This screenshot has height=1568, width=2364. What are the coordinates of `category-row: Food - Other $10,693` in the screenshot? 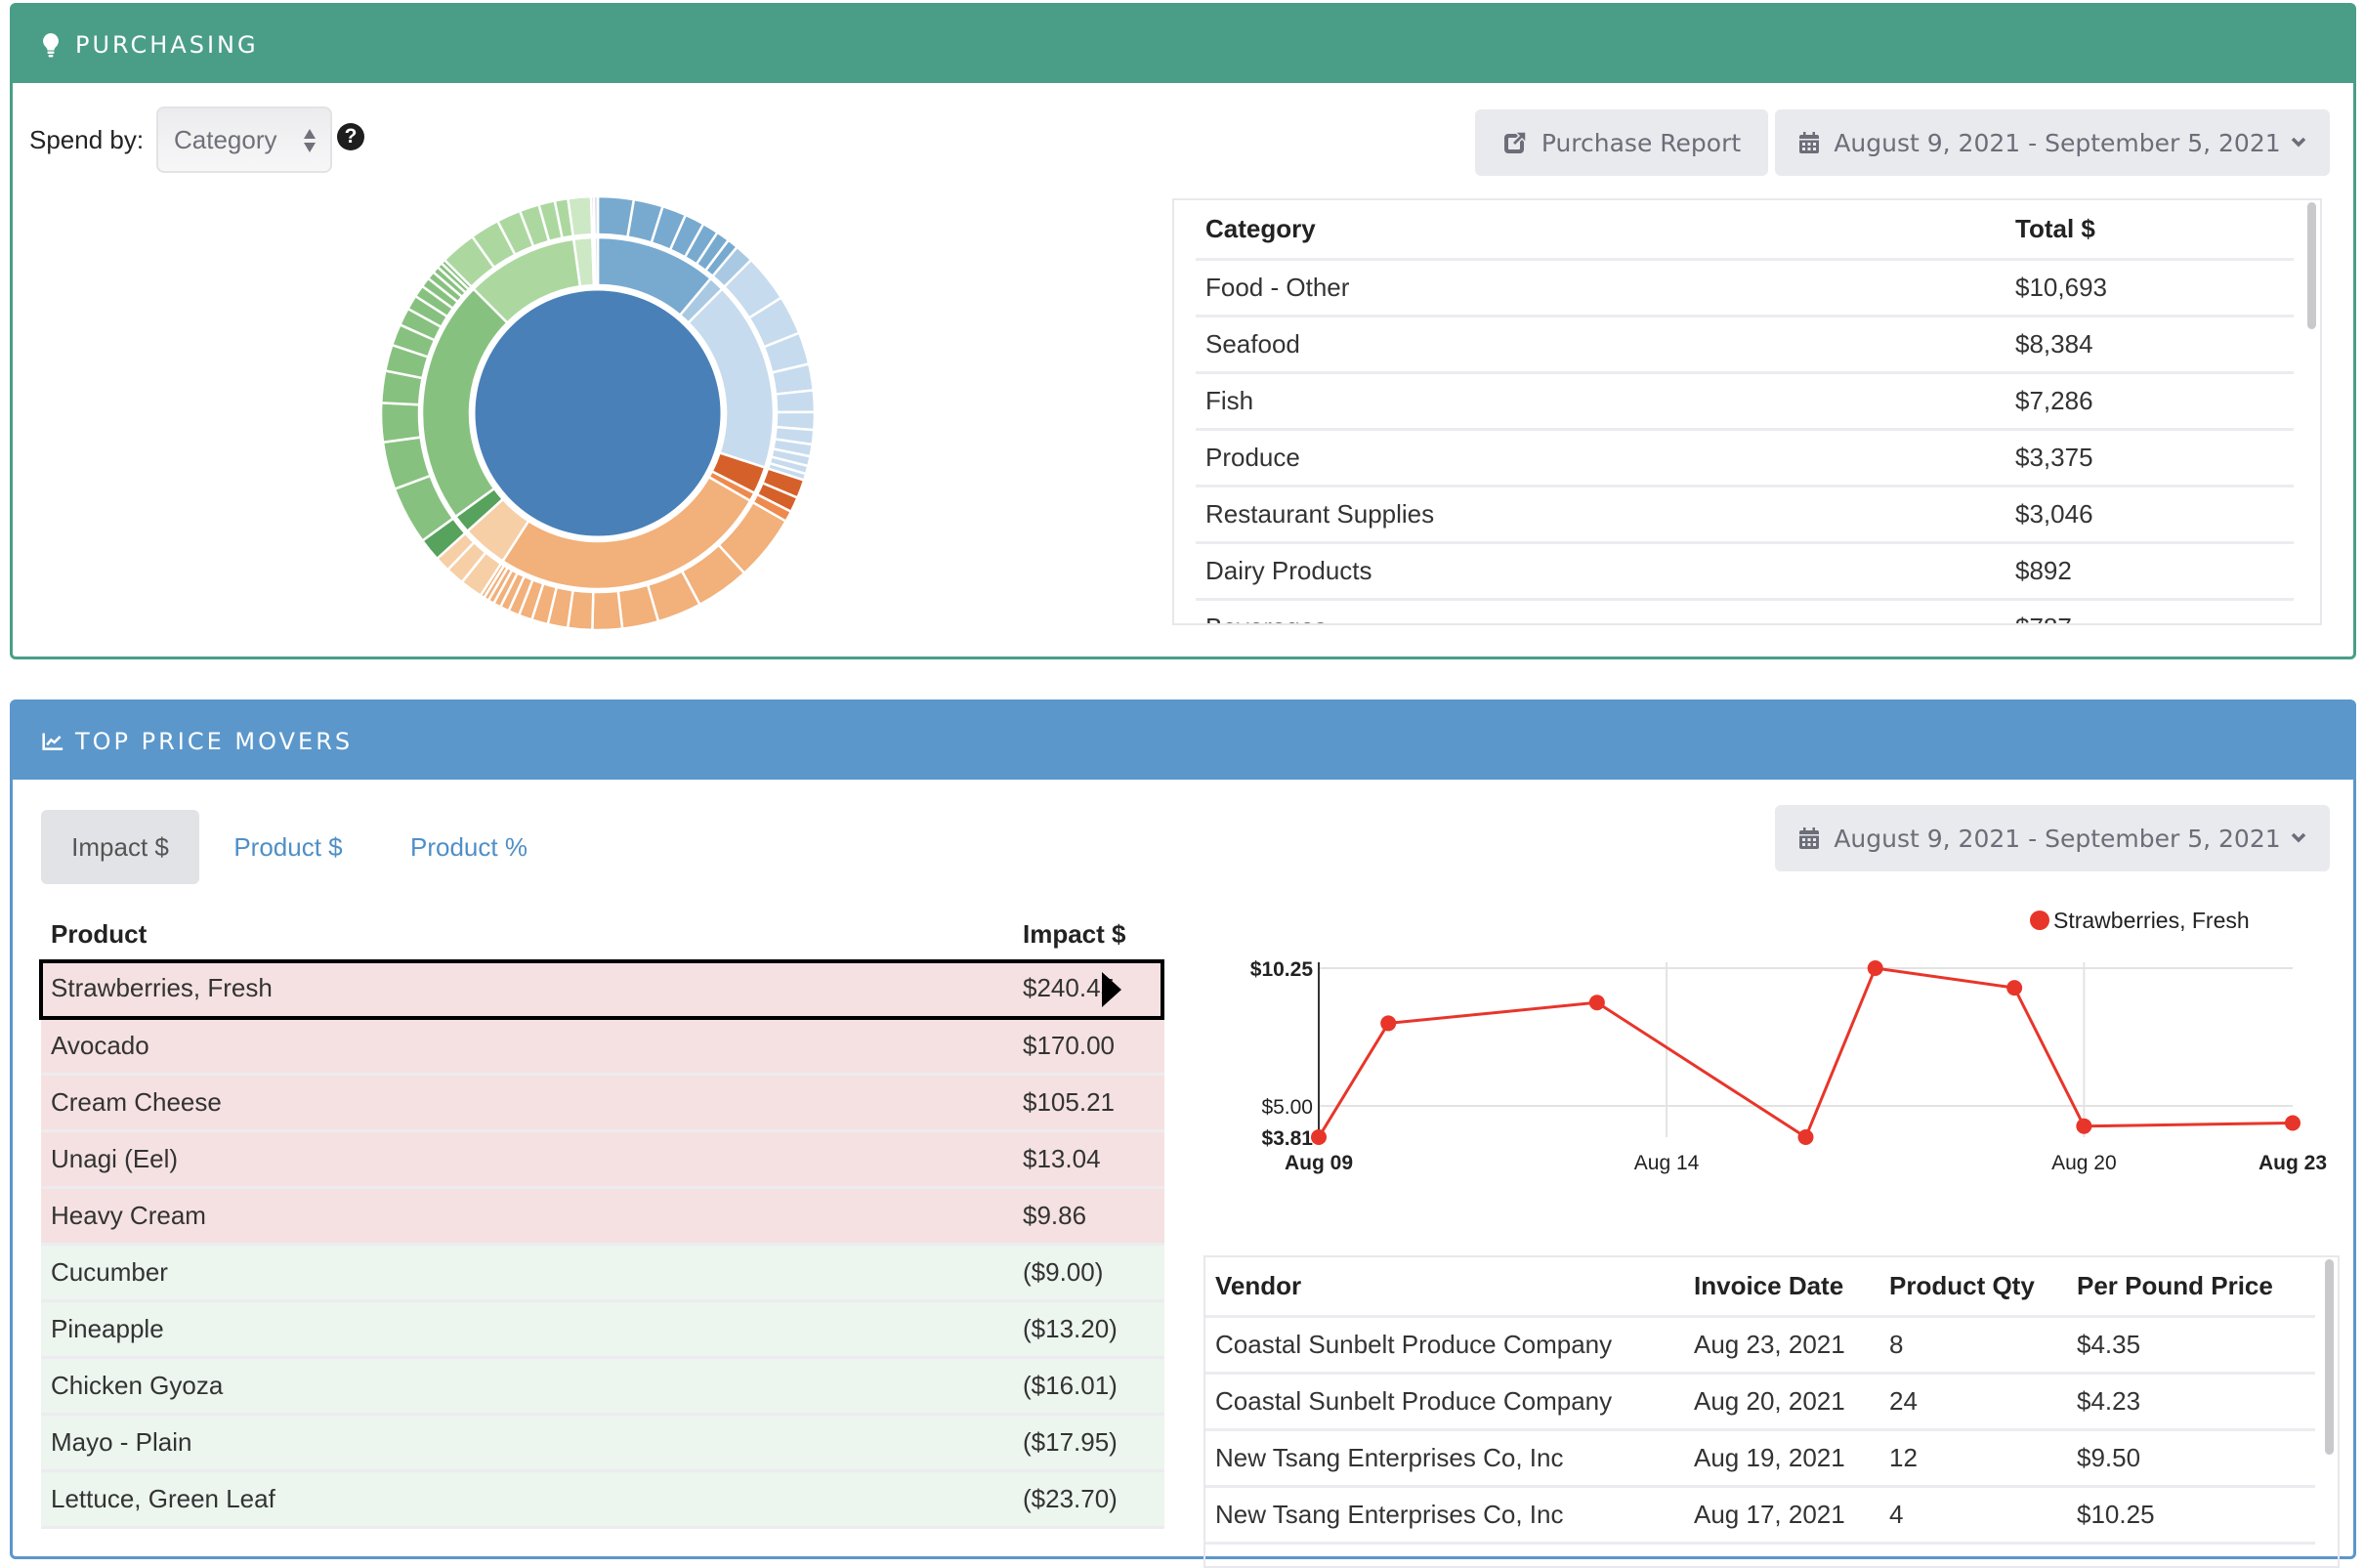 It's located at (1745, 288).